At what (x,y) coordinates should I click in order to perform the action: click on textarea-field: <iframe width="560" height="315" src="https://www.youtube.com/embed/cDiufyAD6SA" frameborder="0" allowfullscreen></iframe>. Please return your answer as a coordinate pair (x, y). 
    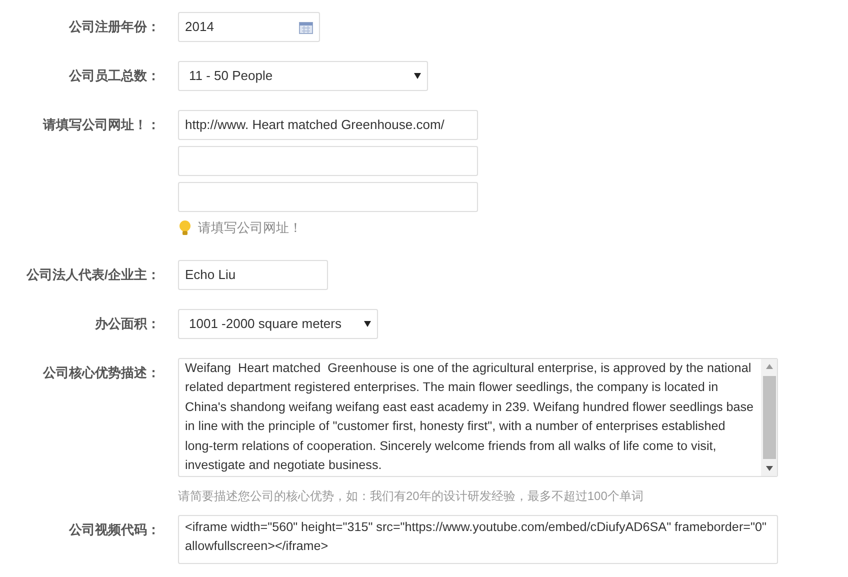
    Looking at the image, I should click on (478, 539).